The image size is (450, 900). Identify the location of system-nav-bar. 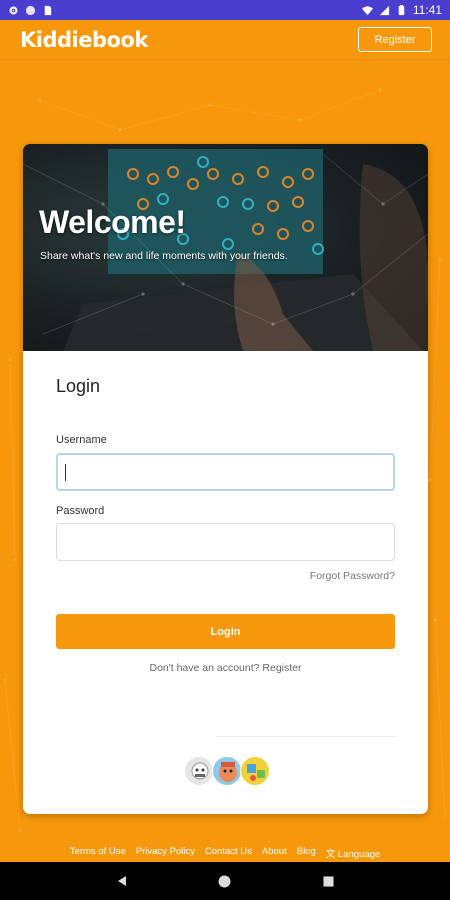
(225, 881).